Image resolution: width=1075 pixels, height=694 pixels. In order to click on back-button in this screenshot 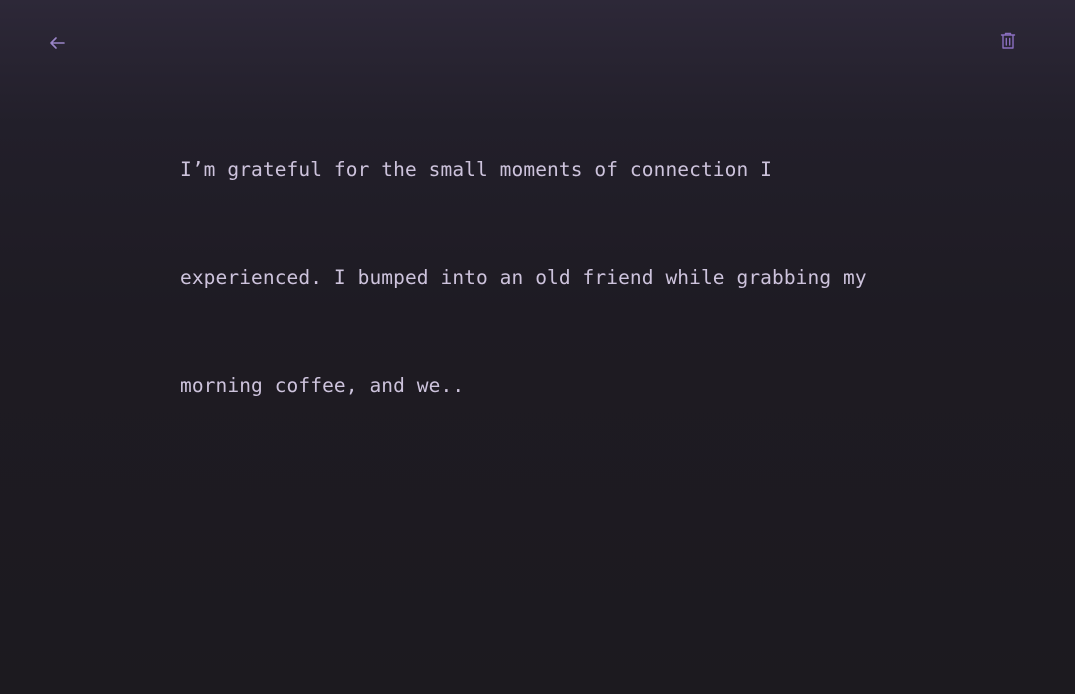, I will do `click(57, 43)`.